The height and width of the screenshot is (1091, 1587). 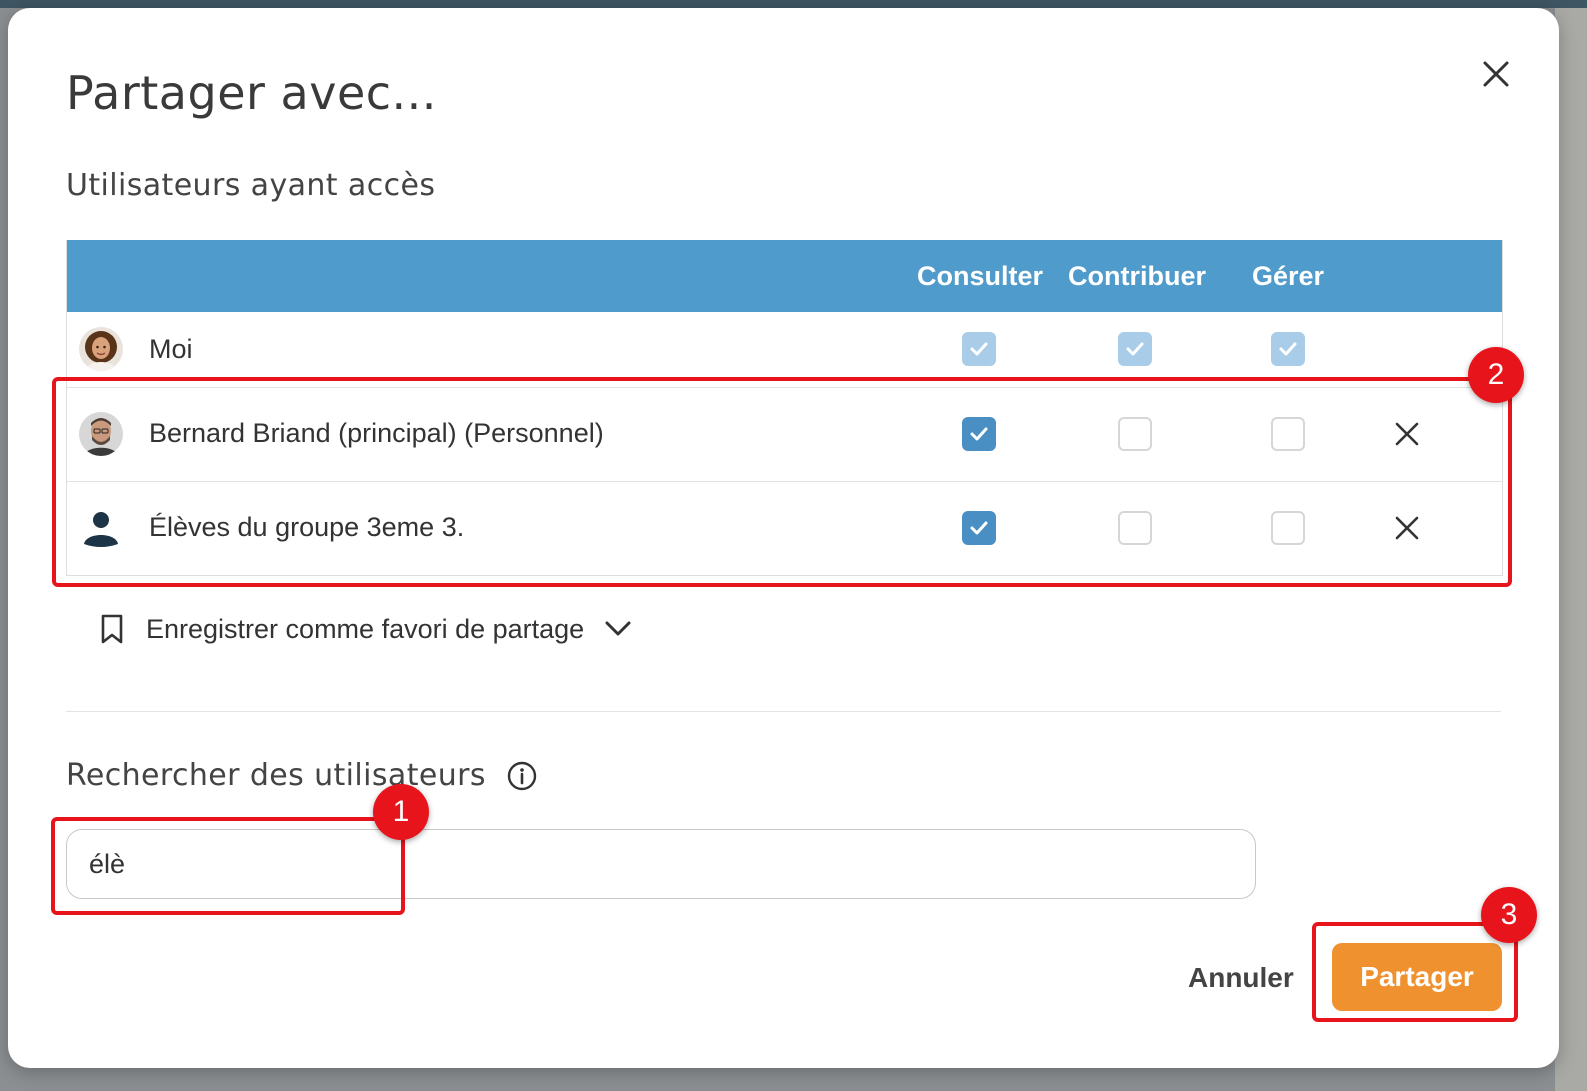 What do you see at coordinates (1137, 276) in the screenshot?
I see `column-header-contribuer: Contribuer` at bounding box center [1137, 276].